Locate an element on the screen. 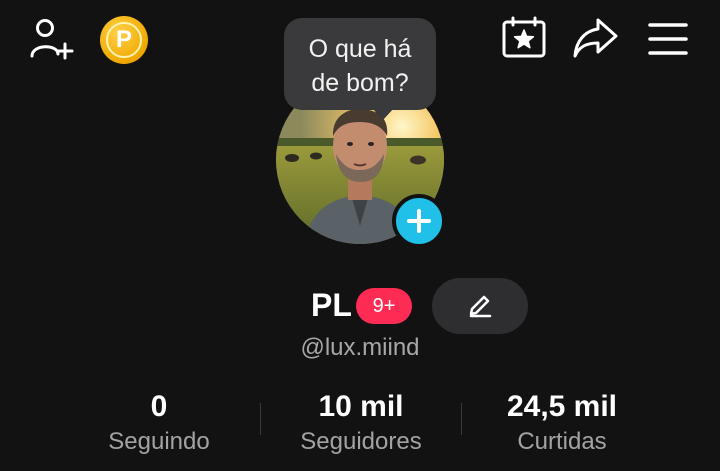 The image size is (720, 471). calendar-button is located at coordinates (524, 38).